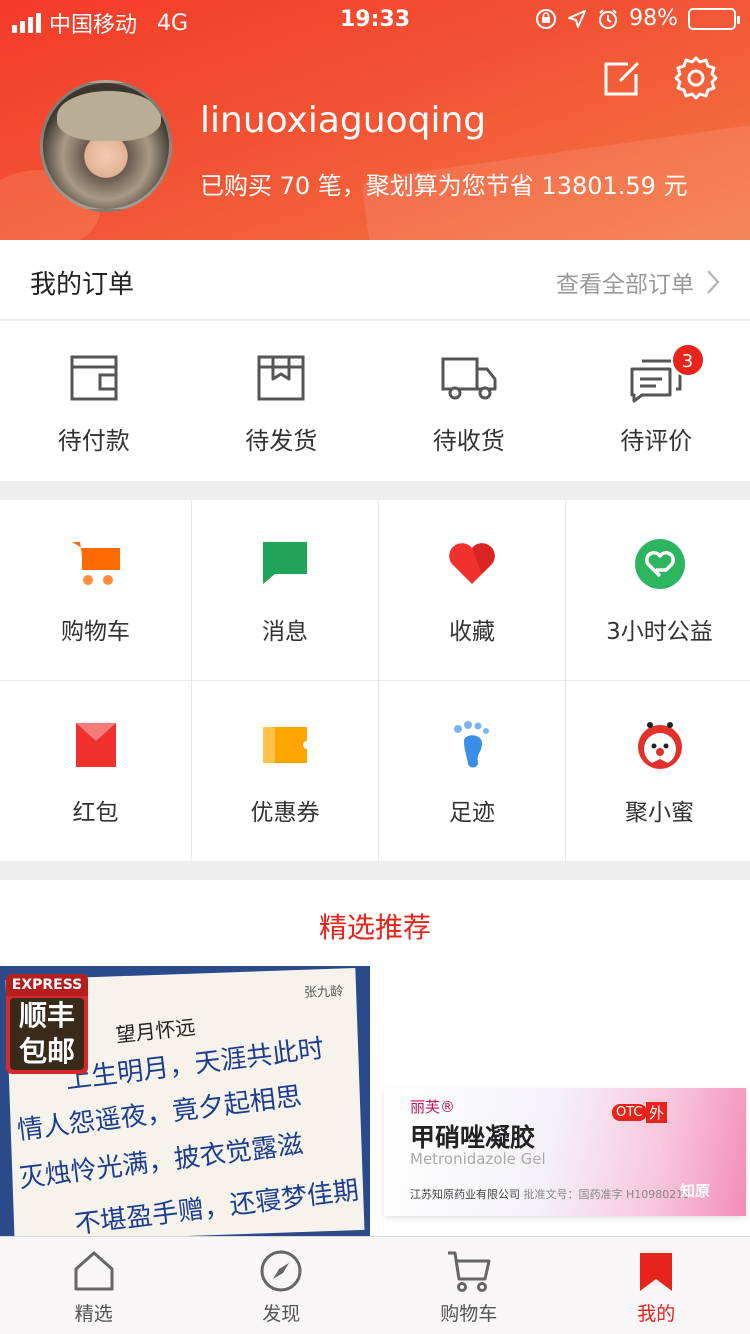  I want to click on shopping-cart-icon, so click(95, 563).